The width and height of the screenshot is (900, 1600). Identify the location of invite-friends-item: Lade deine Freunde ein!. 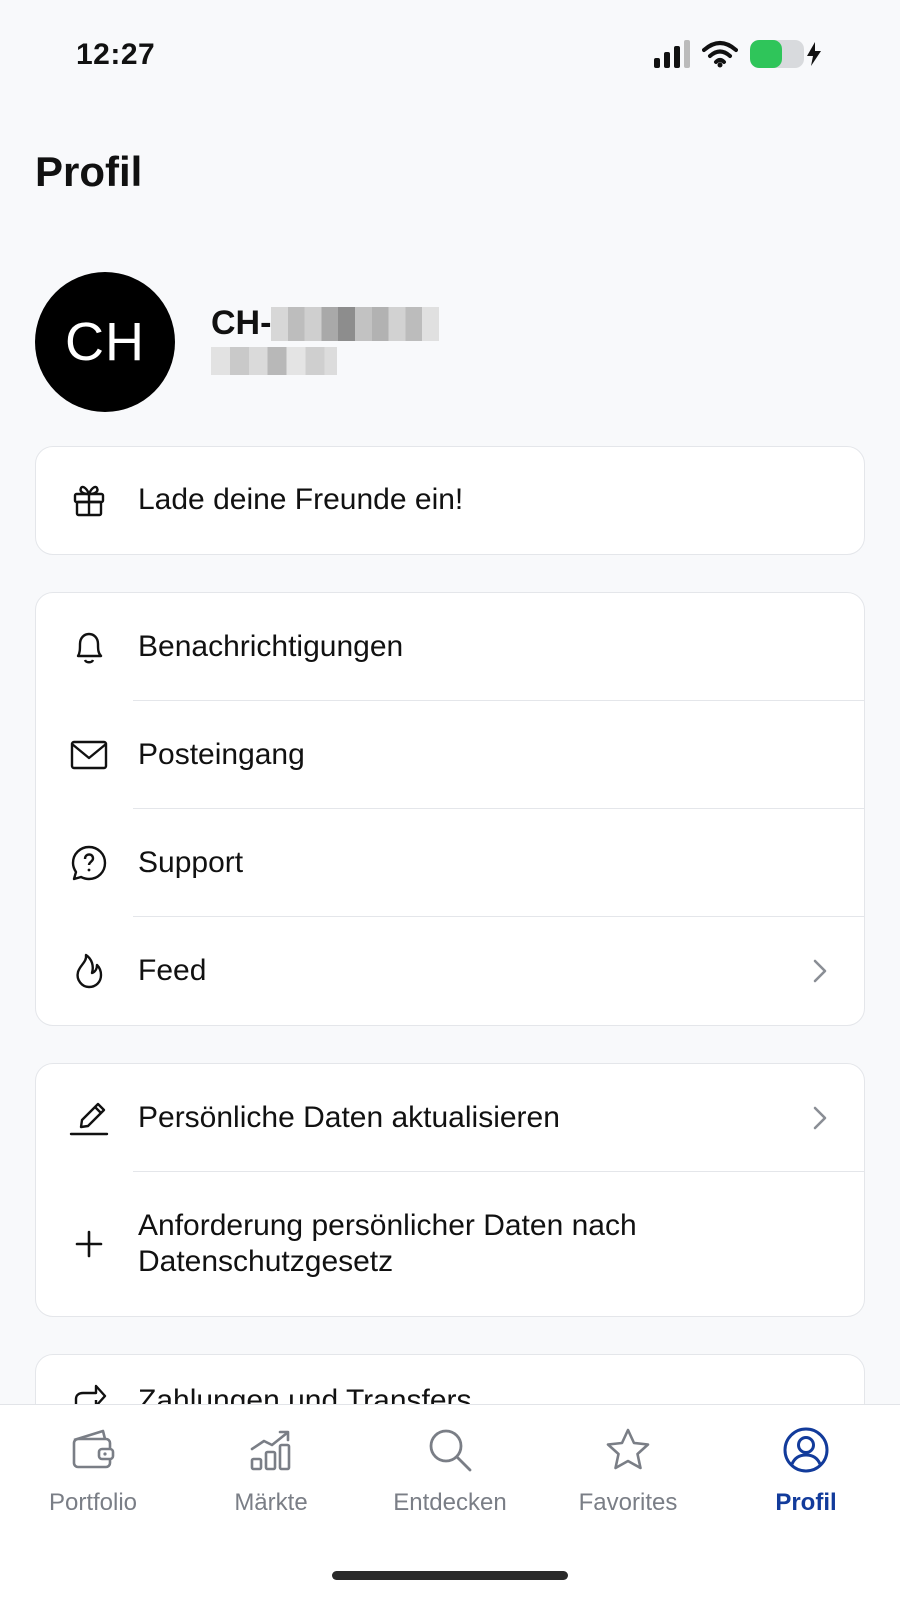
(450, 500).